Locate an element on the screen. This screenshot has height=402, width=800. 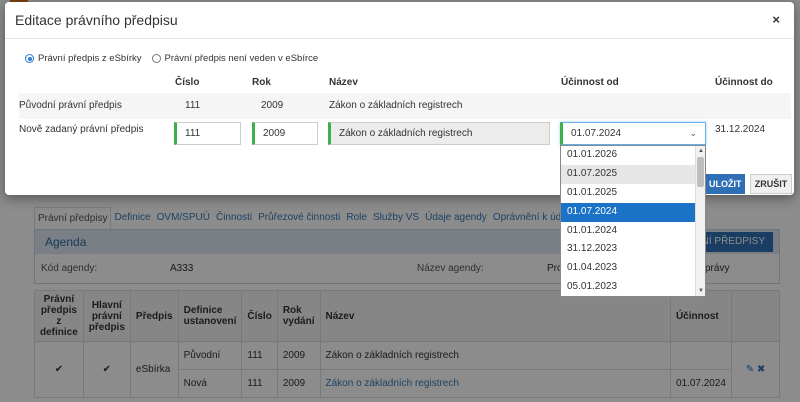
original-rok: 2009 is located at coordinates (272, 105).